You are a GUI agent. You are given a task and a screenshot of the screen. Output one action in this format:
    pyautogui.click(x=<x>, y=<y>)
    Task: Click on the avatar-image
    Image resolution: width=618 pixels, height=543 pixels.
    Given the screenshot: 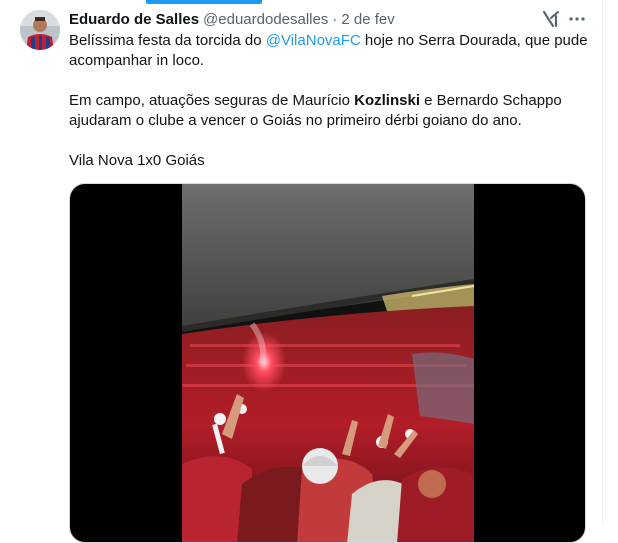 What is the action you would take?
    pyautogui.click(x=40, y=30)
    